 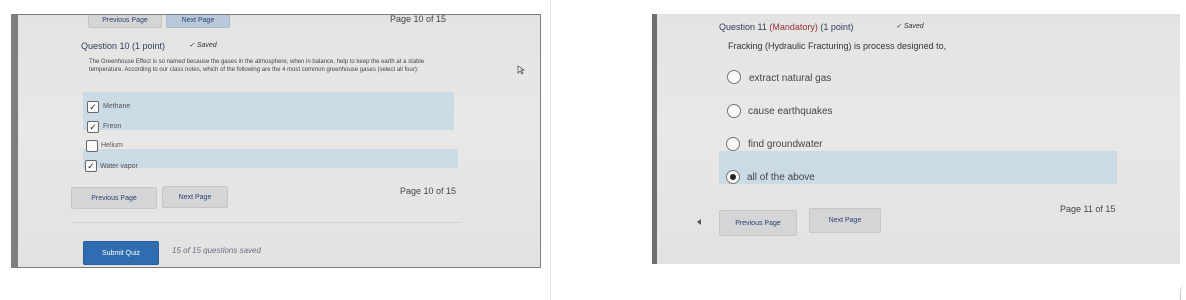 What do you see at coordinates (1088, 209) in the screenshot?
I see `page-indicator: Page 11 of 15` at bounding box center [1088, 209].